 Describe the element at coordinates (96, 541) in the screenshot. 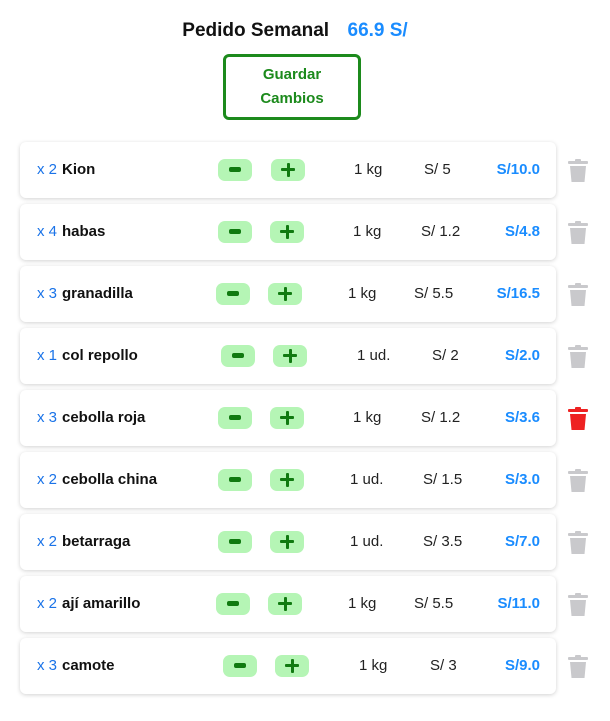

I see `item-name: betarraga` at that location.